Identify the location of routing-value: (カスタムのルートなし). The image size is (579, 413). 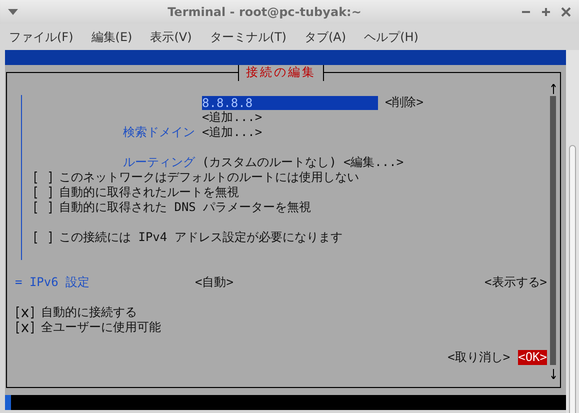
(269, 162).